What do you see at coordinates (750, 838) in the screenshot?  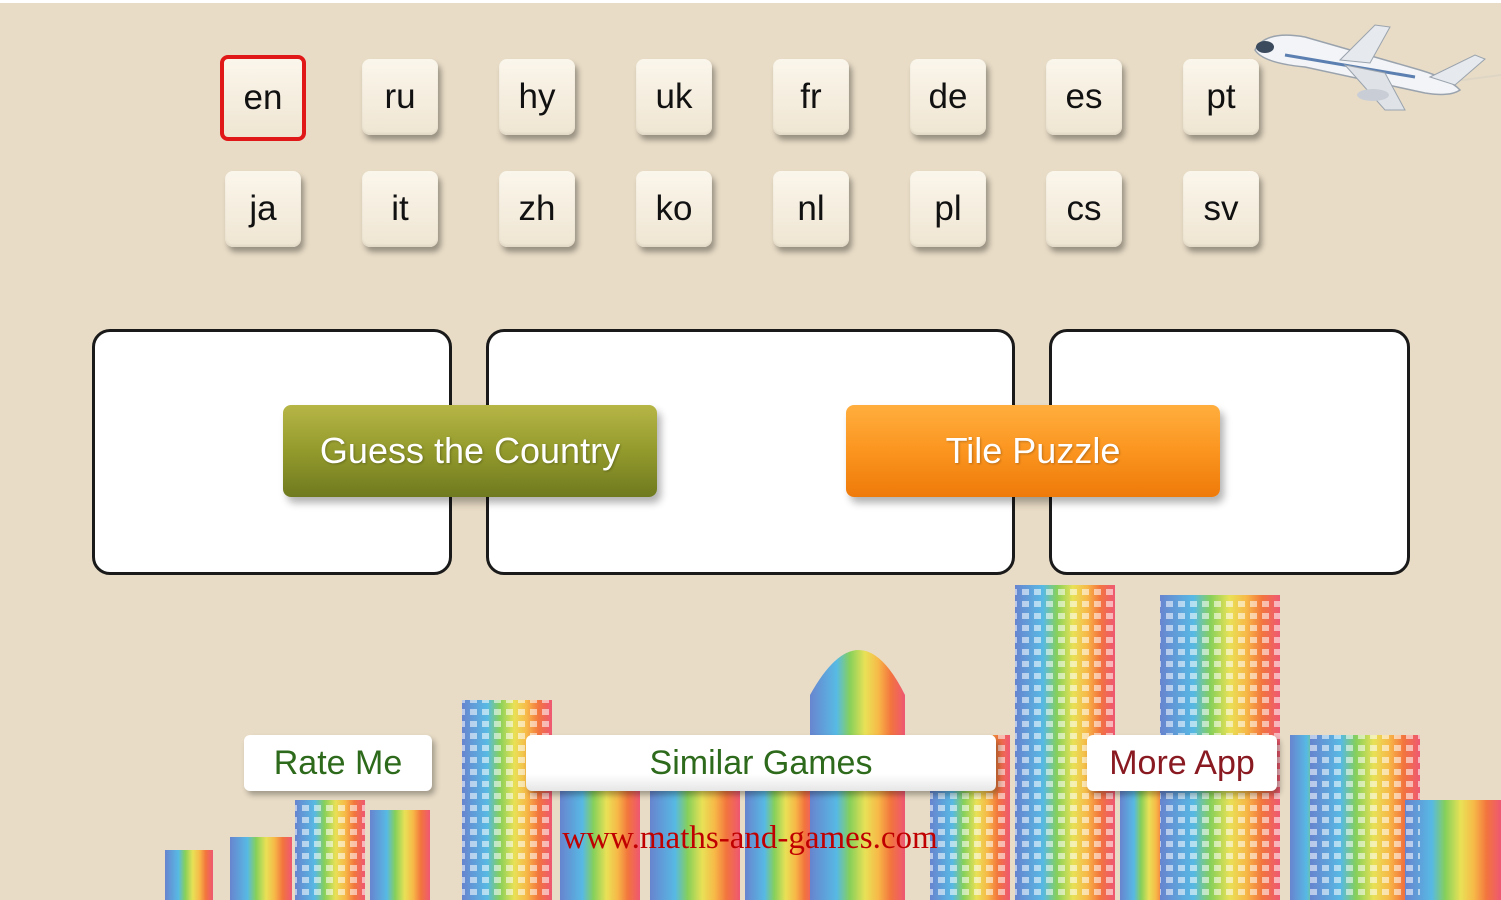 I see `website-link: www.maths-and-games.com` at bounding box center [750, 838].